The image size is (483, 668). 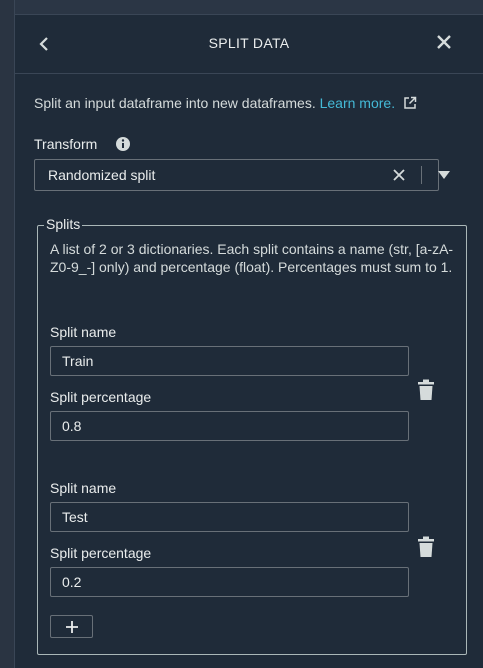 I want to click on splits-legend: Splits, so click(x=63, y=224).